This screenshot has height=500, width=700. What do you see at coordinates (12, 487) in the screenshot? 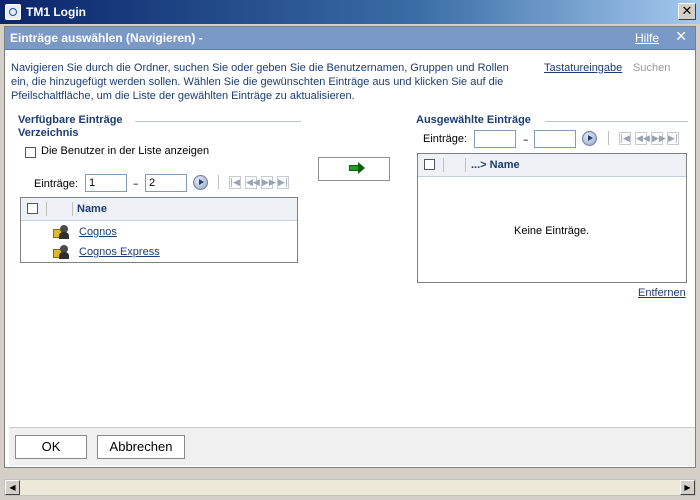
I see `scroll-left-icon: ◀` at bounding box center [12, 487].